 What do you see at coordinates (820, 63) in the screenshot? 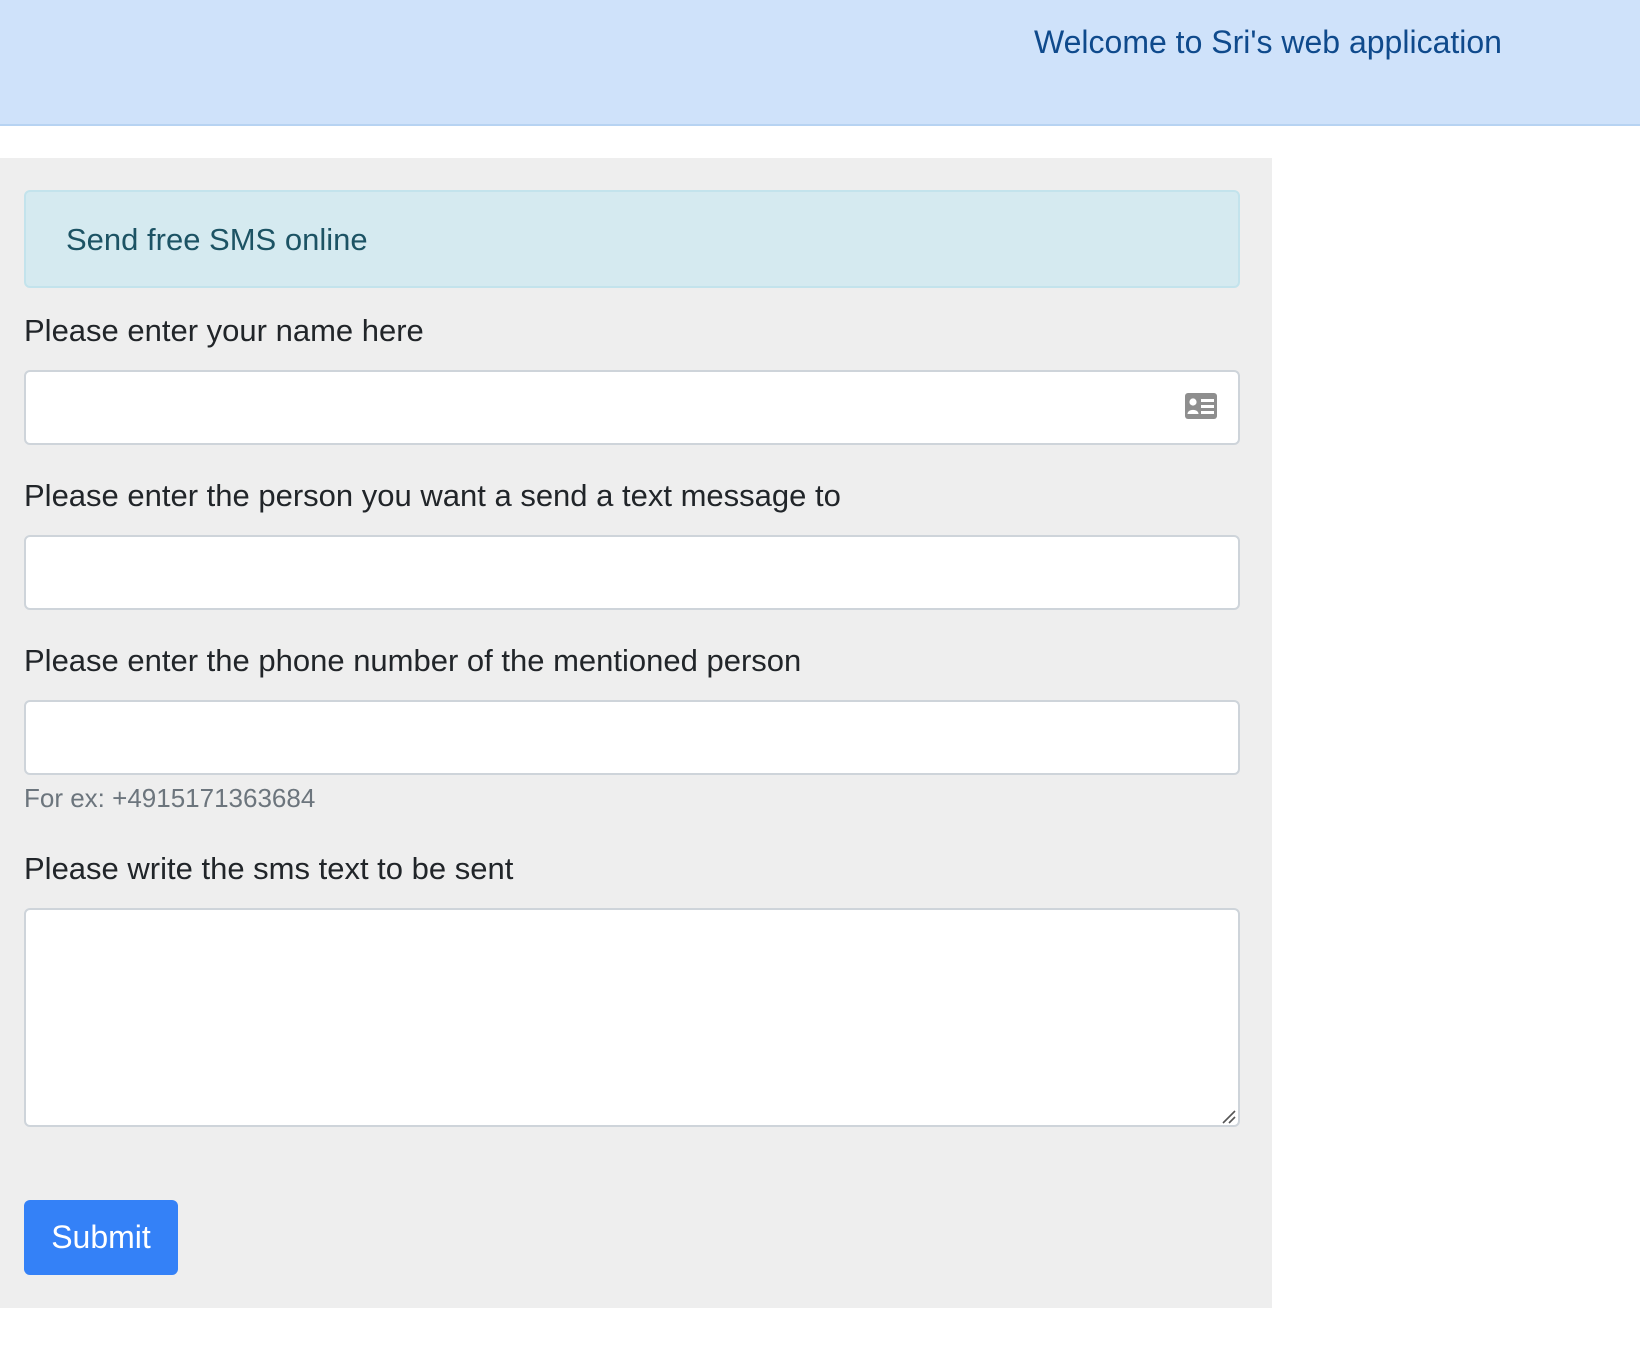
I see `top-header: Welcome to Sri's web application` at bounding box center [820, 63].